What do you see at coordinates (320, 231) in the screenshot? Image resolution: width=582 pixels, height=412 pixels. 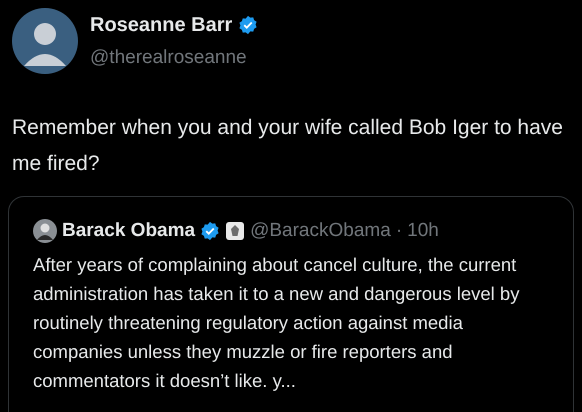 I see `quoted-author-handle: @BarackObama` at bounding box center [320, 231].